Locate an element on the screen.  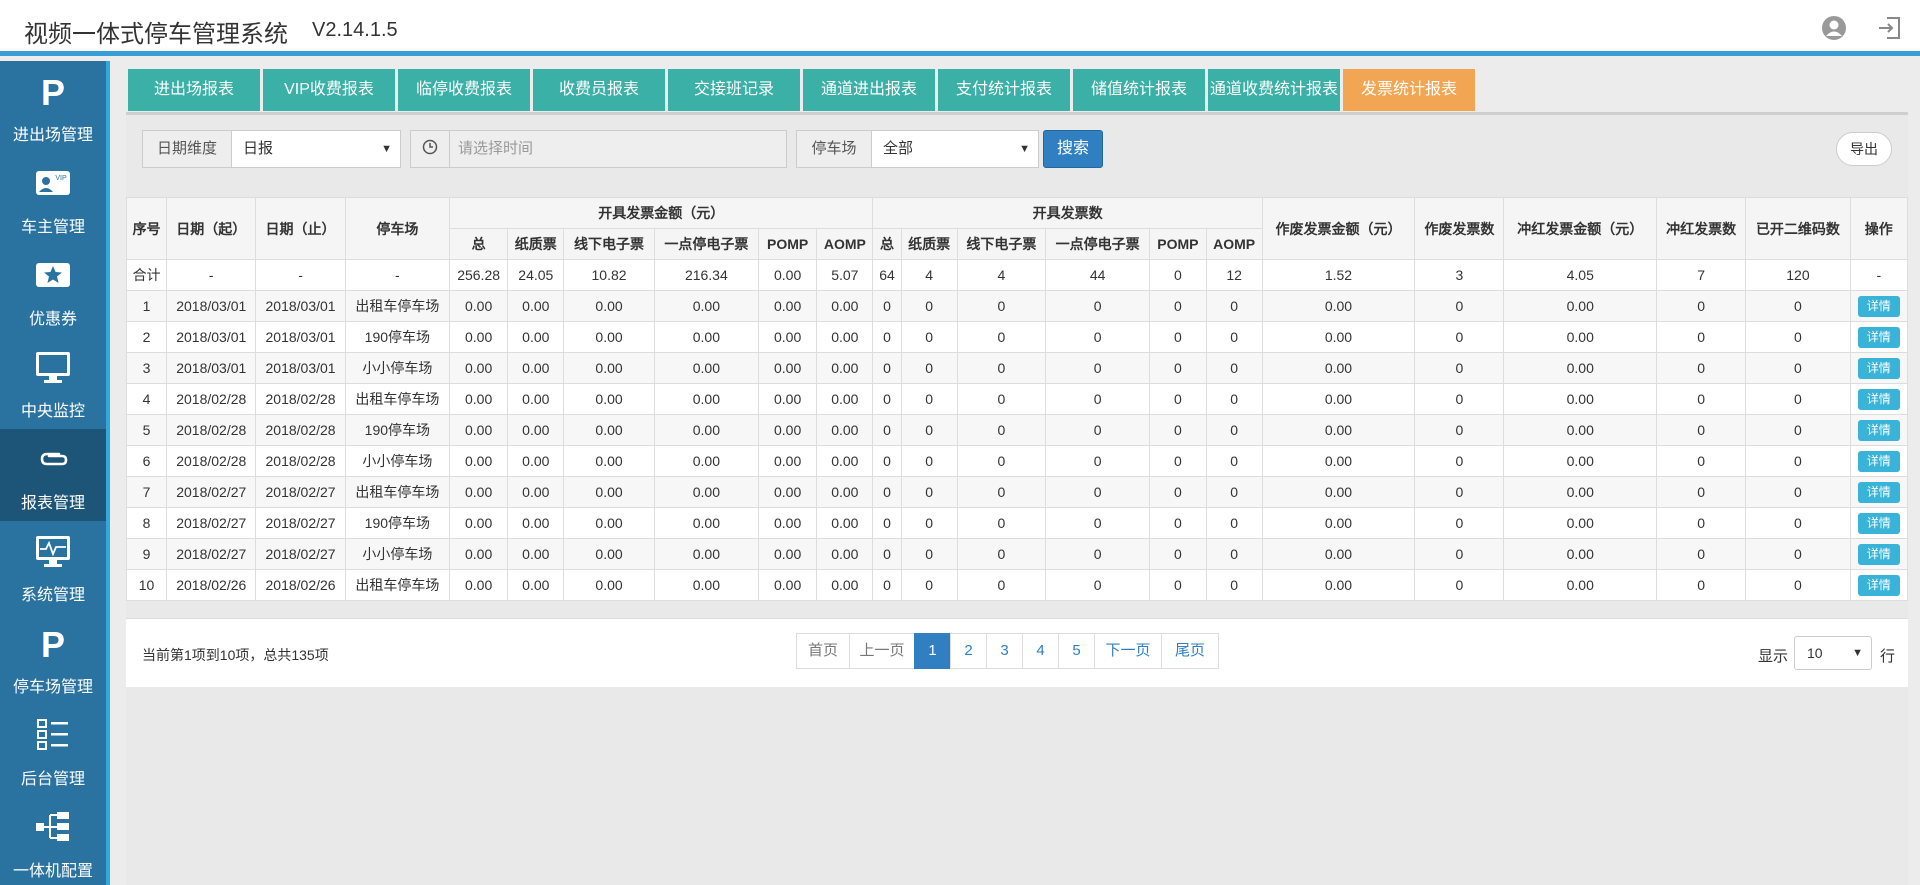
page-size-select: 10 ▼ is located at coordinates (1833, 653).